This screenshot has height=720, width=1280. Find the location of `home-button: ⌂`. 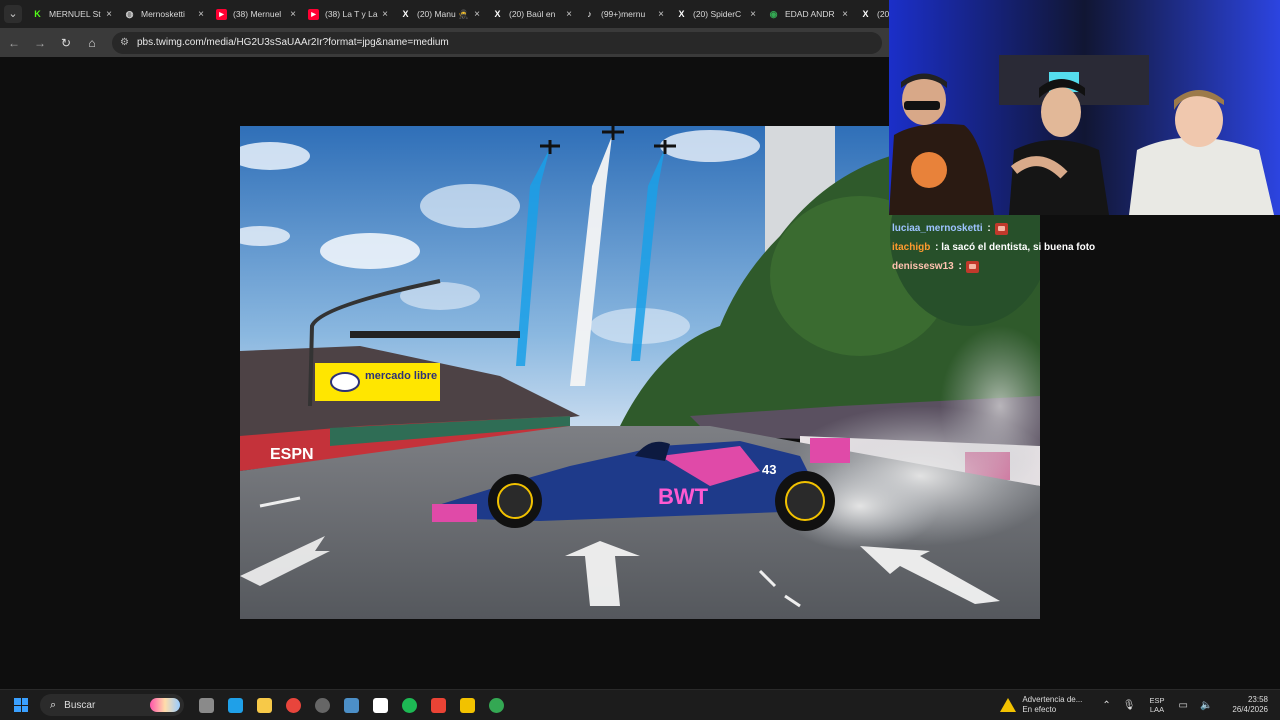

home-button: ⌂ is located at coordinates (92, 43).